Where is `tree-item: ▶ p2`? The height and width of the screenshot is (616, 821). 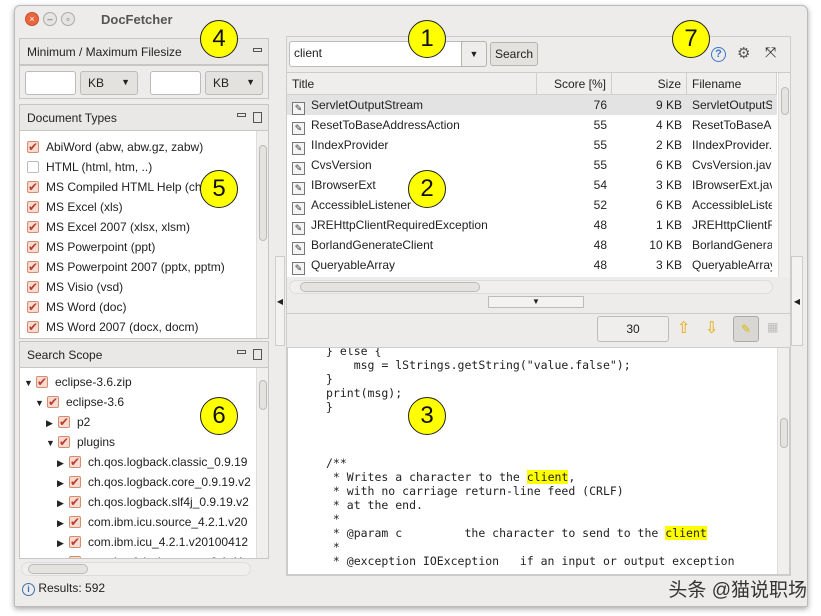 tree-item: ▶ p2 is located at coordinates (68, 422).